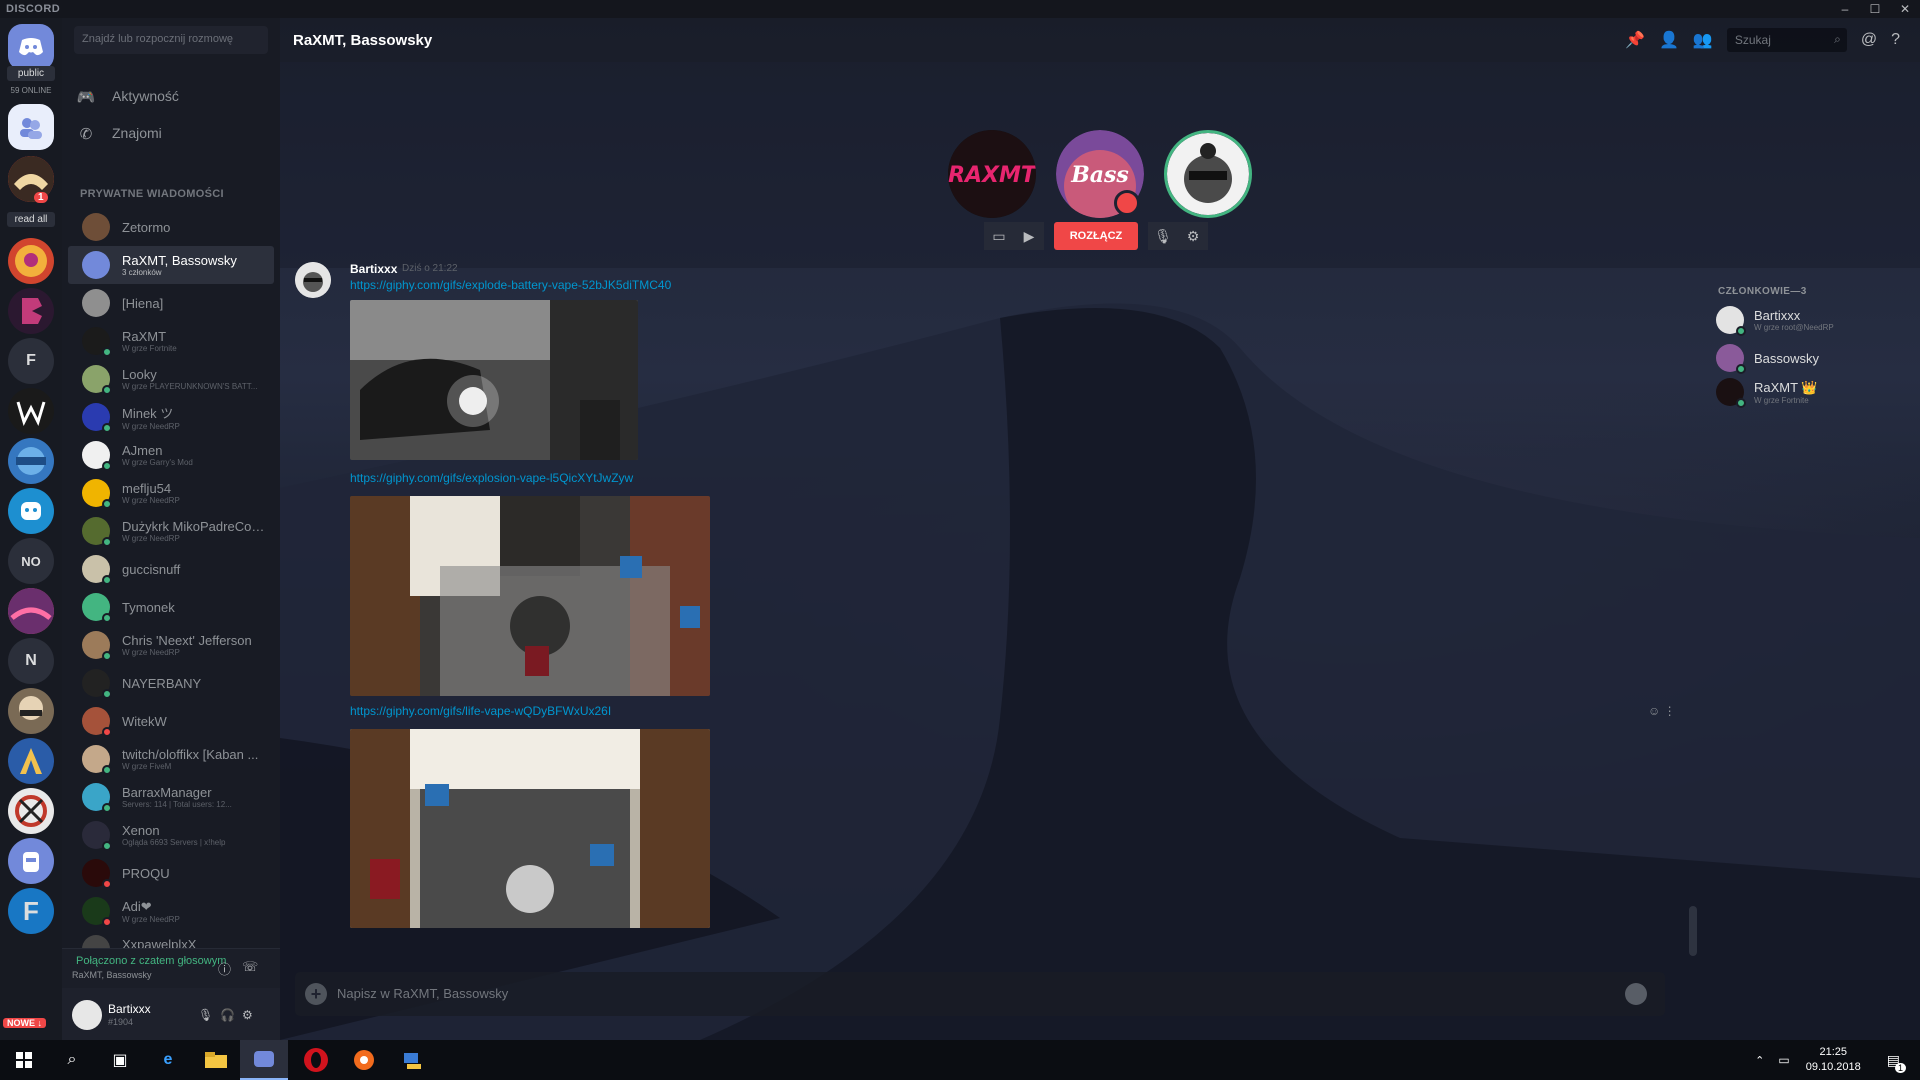 The width and height of the screenshot is (1920, 1080). I want to click on pin-icon: 📌, so click(1635, 40).